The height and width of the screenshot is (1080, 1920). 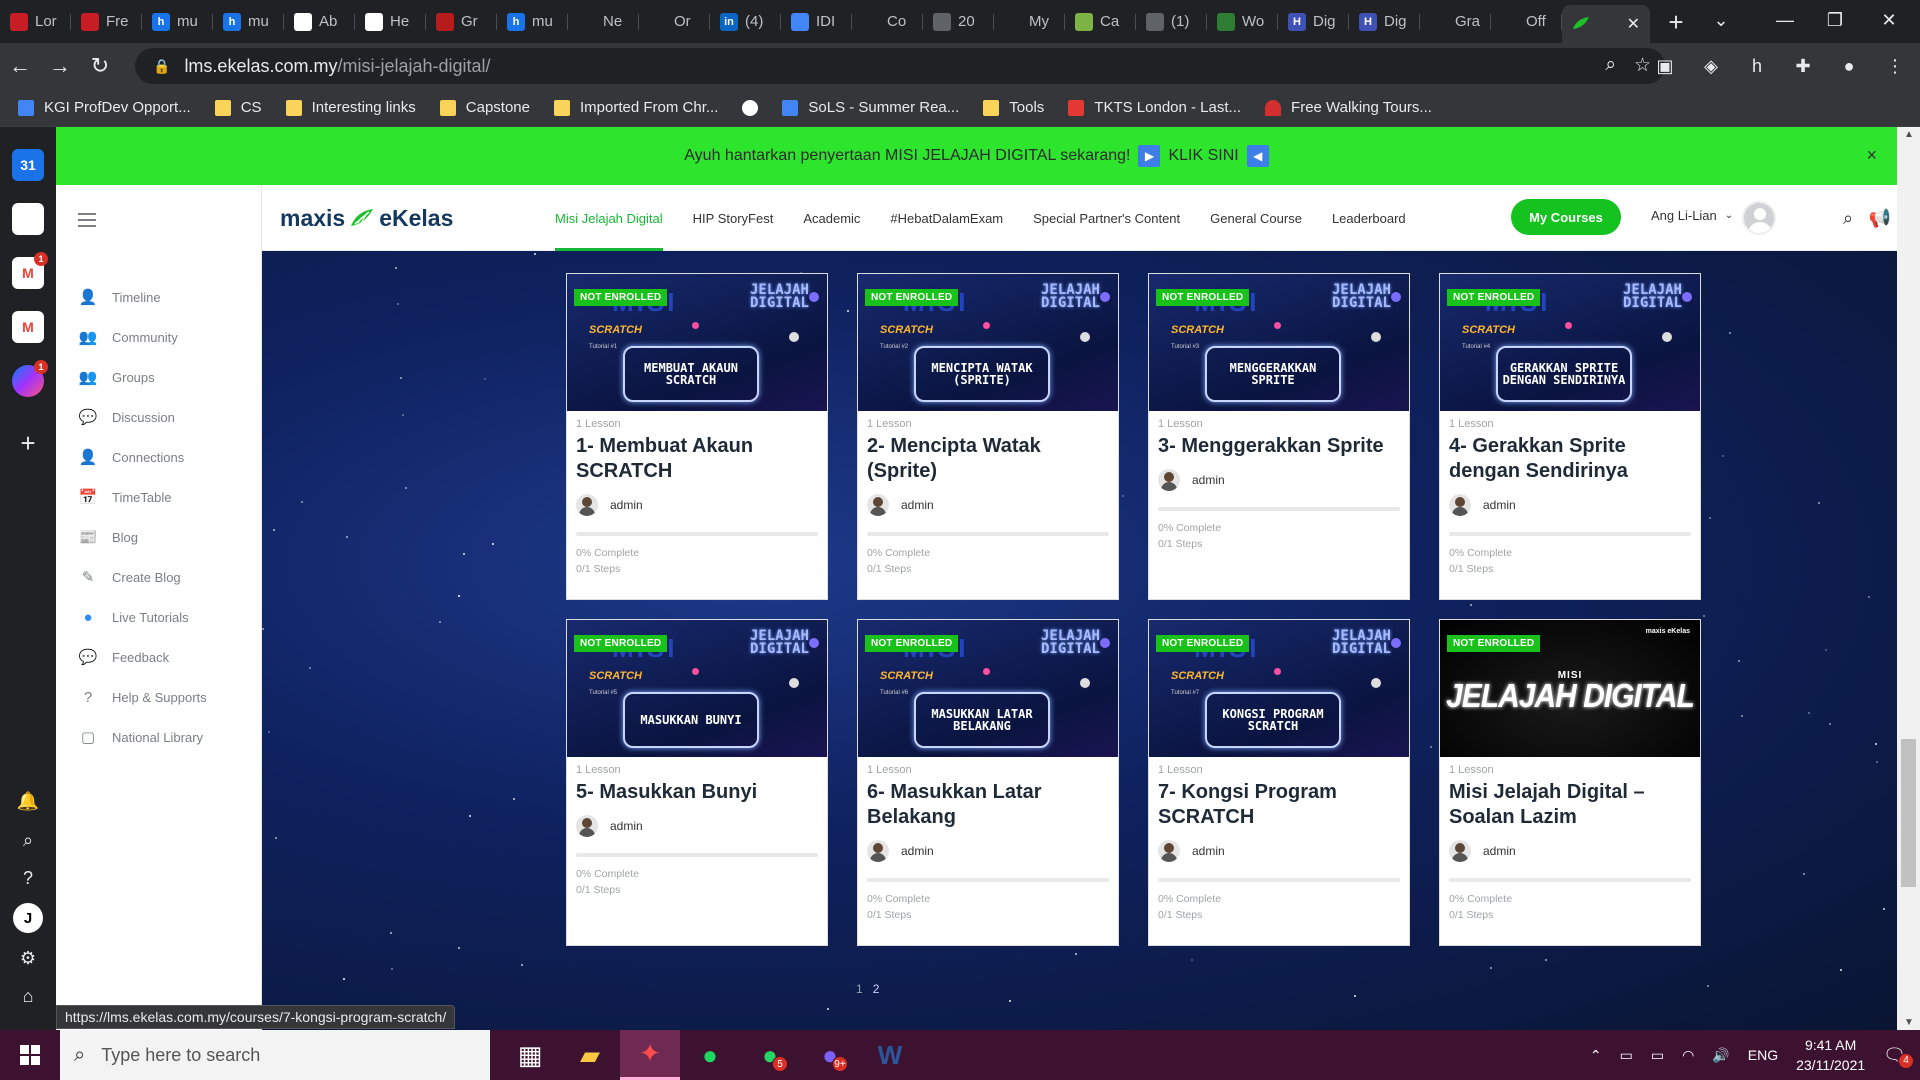 I want to click on page-link: 1, so click(x=859, y=989).